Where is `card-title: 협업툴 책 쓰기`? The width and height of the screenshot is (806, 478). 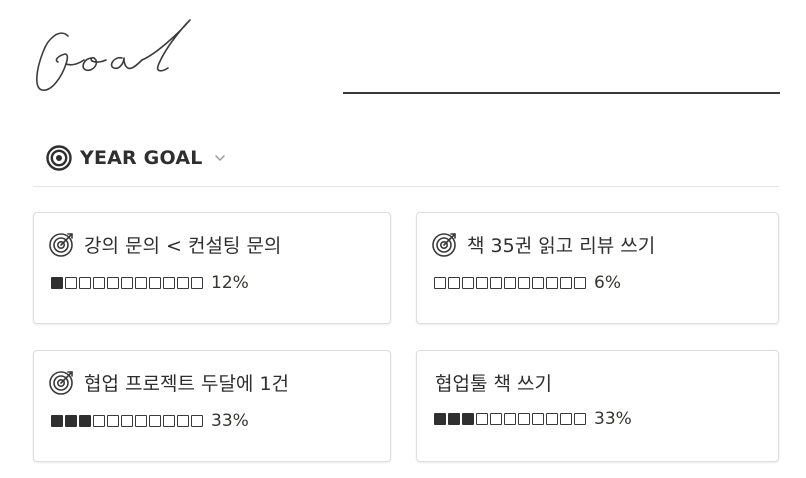 card-title: 협업툴 책 쓰기 is located at coordinates (493, 382).